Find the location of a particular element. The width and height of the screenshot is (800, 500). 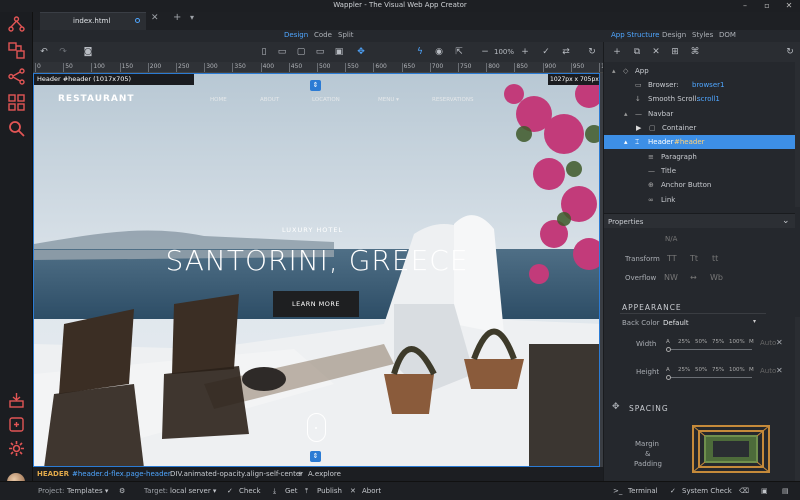

undo-icon: ↶ is located at coordinates (44, 52).